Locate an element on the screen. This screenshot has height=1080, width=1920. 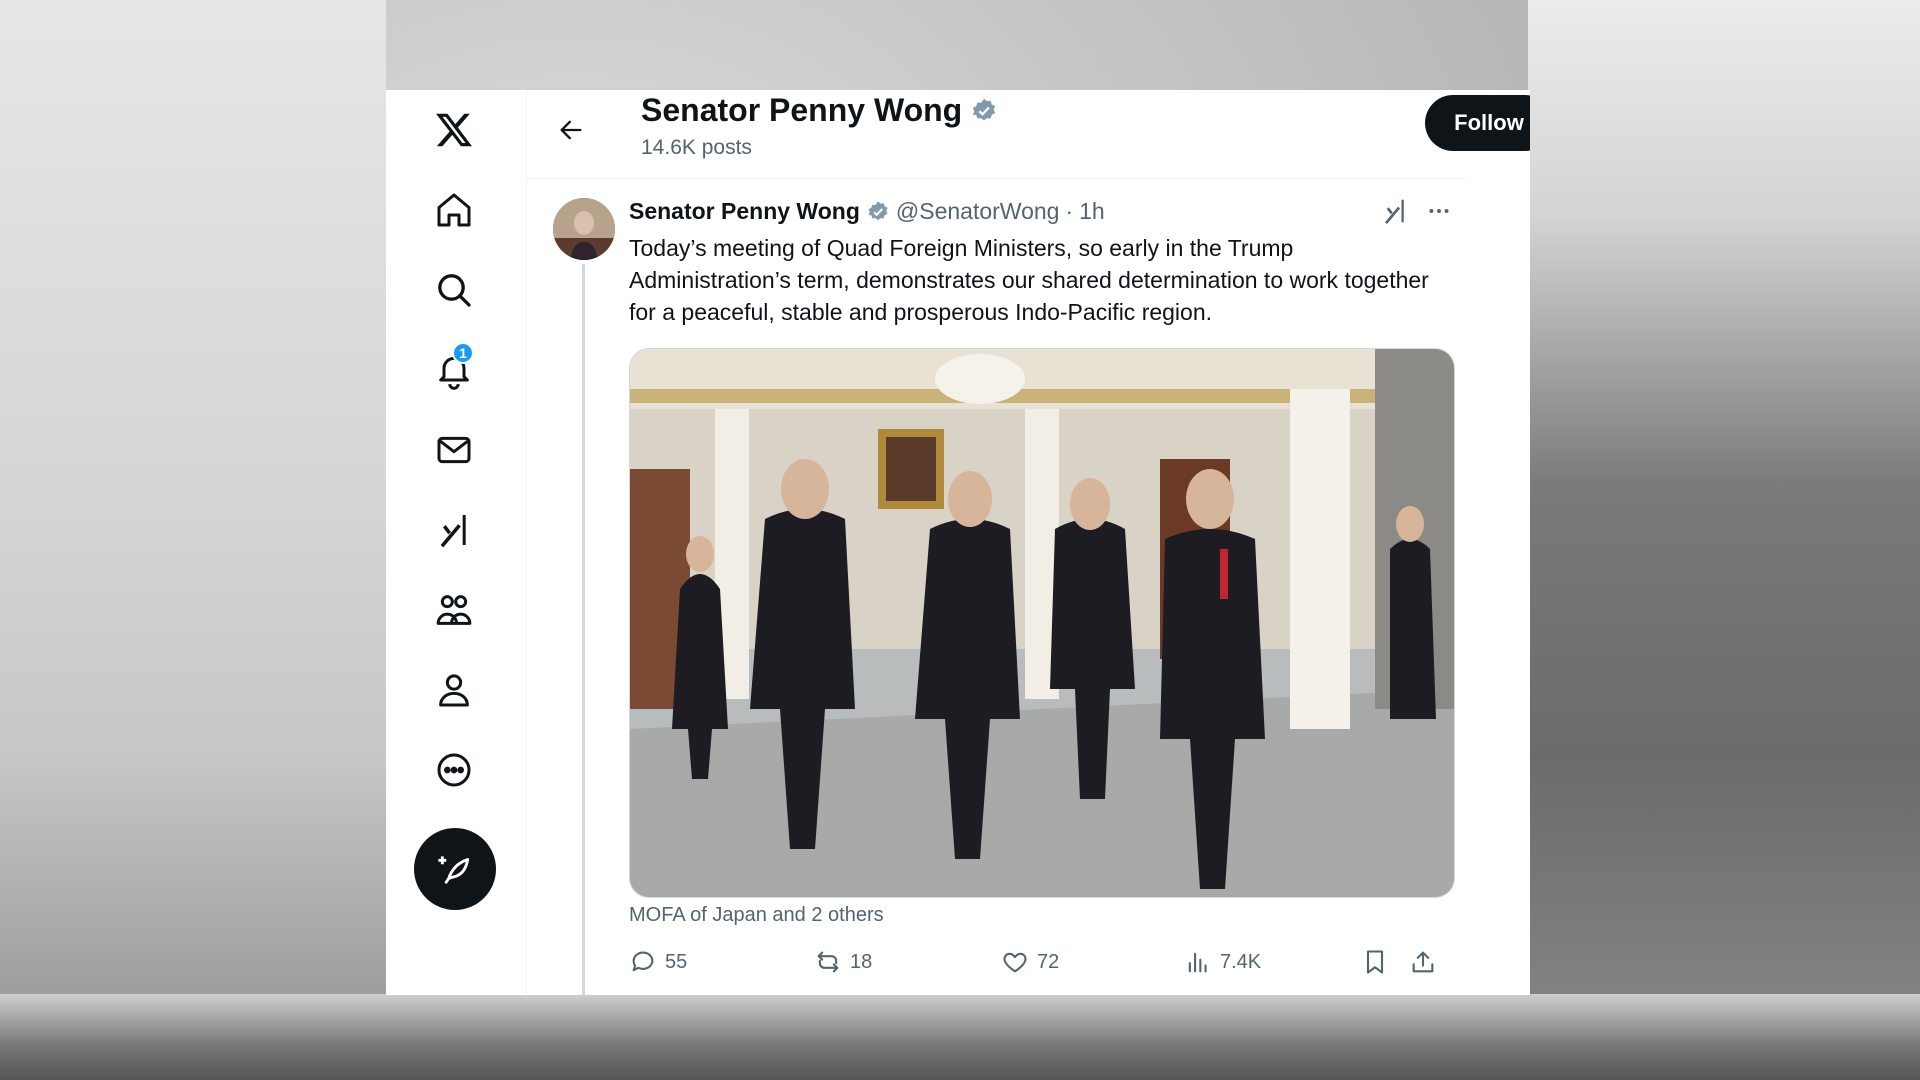
heart-icon is located at coordinates (1015, 962).